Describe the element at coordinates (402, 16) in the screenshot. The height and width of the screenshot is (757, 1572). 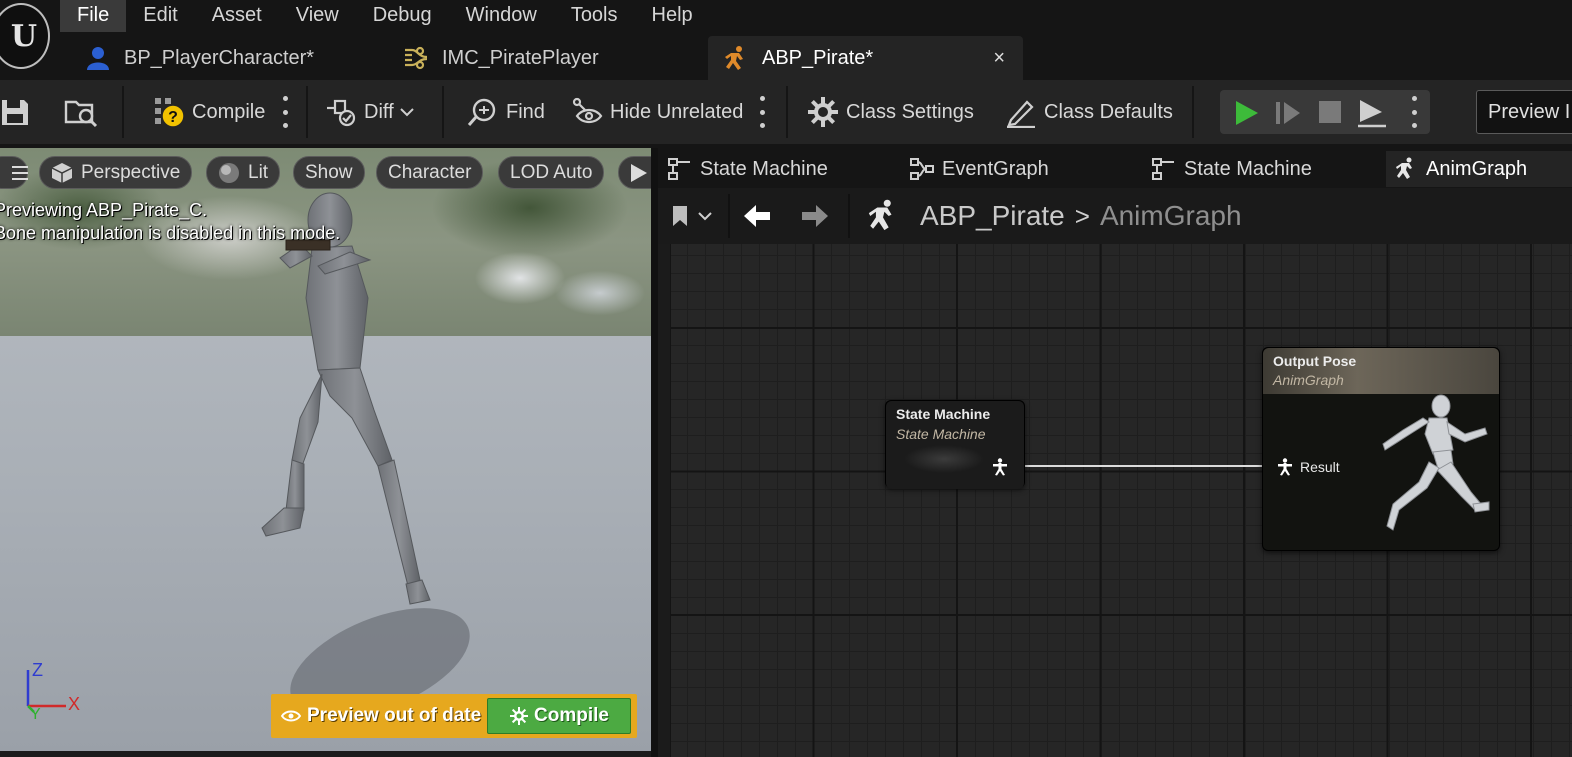
I see `menu-debug: Debug` at that location.